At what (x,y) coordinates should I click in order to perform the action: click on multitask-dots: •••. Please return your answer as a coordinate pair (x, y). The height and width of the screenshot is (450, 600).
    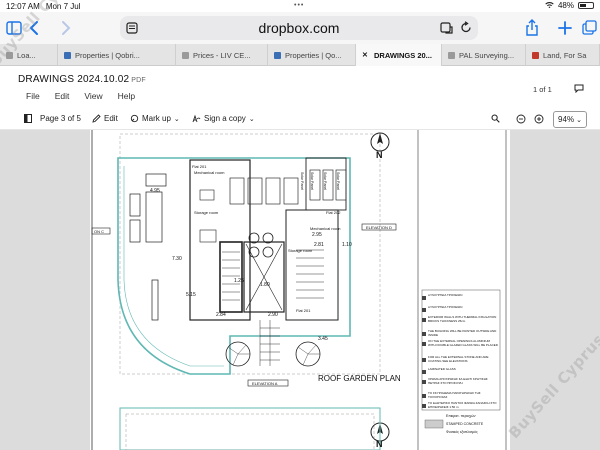
    Looking at the image, I should click on (299, 5).